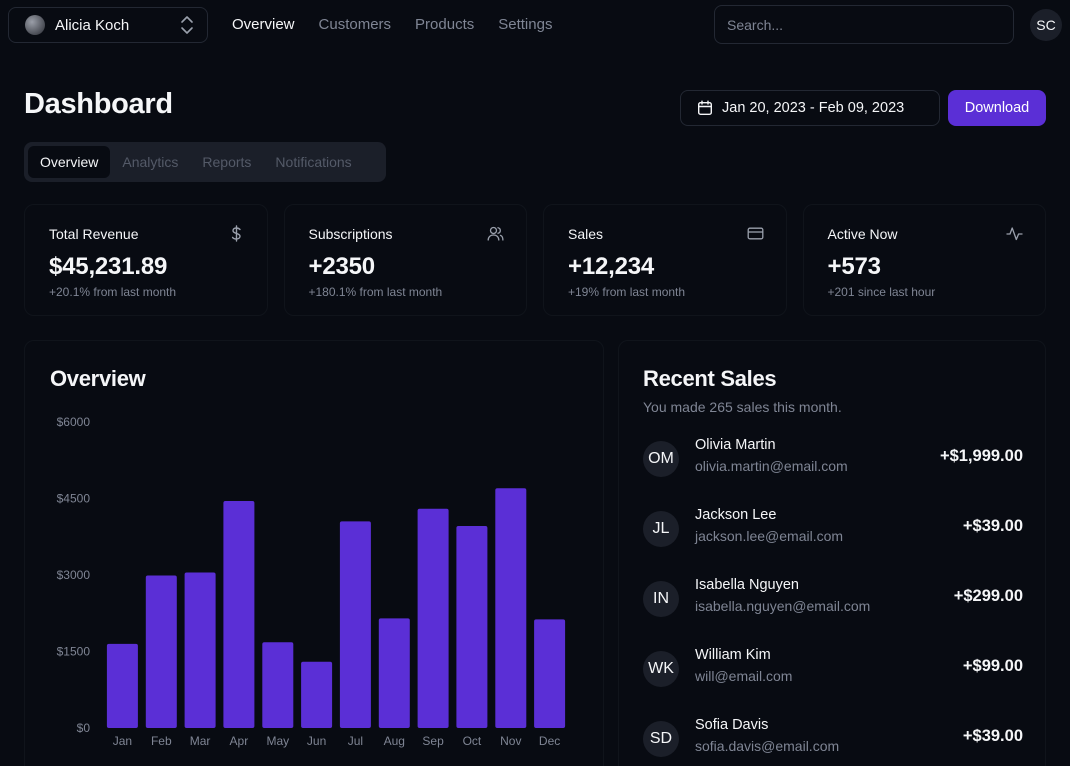  I want to click on x-tick-label: Mar, so click(200, 741).